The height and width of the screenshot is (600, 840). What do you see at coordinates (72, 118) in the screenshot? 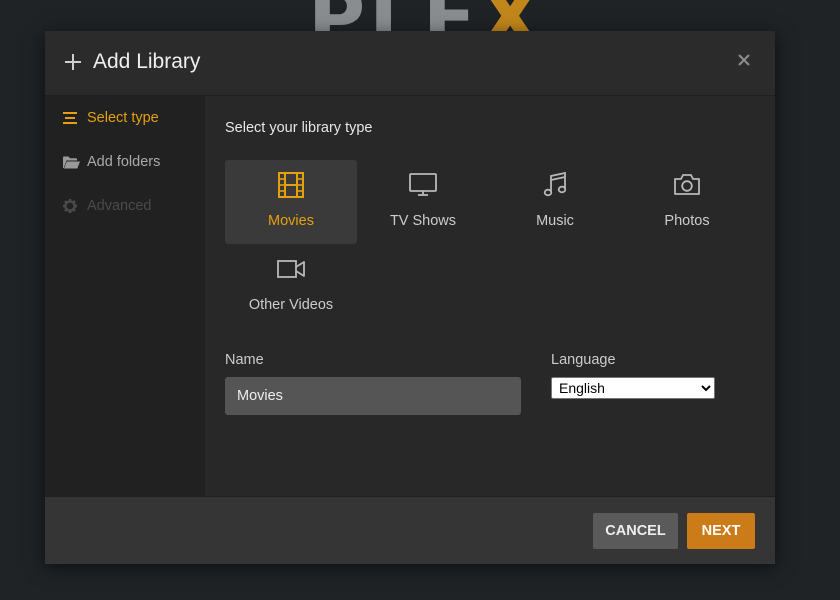
I see `list-icon` at bounding box center [72, 118].